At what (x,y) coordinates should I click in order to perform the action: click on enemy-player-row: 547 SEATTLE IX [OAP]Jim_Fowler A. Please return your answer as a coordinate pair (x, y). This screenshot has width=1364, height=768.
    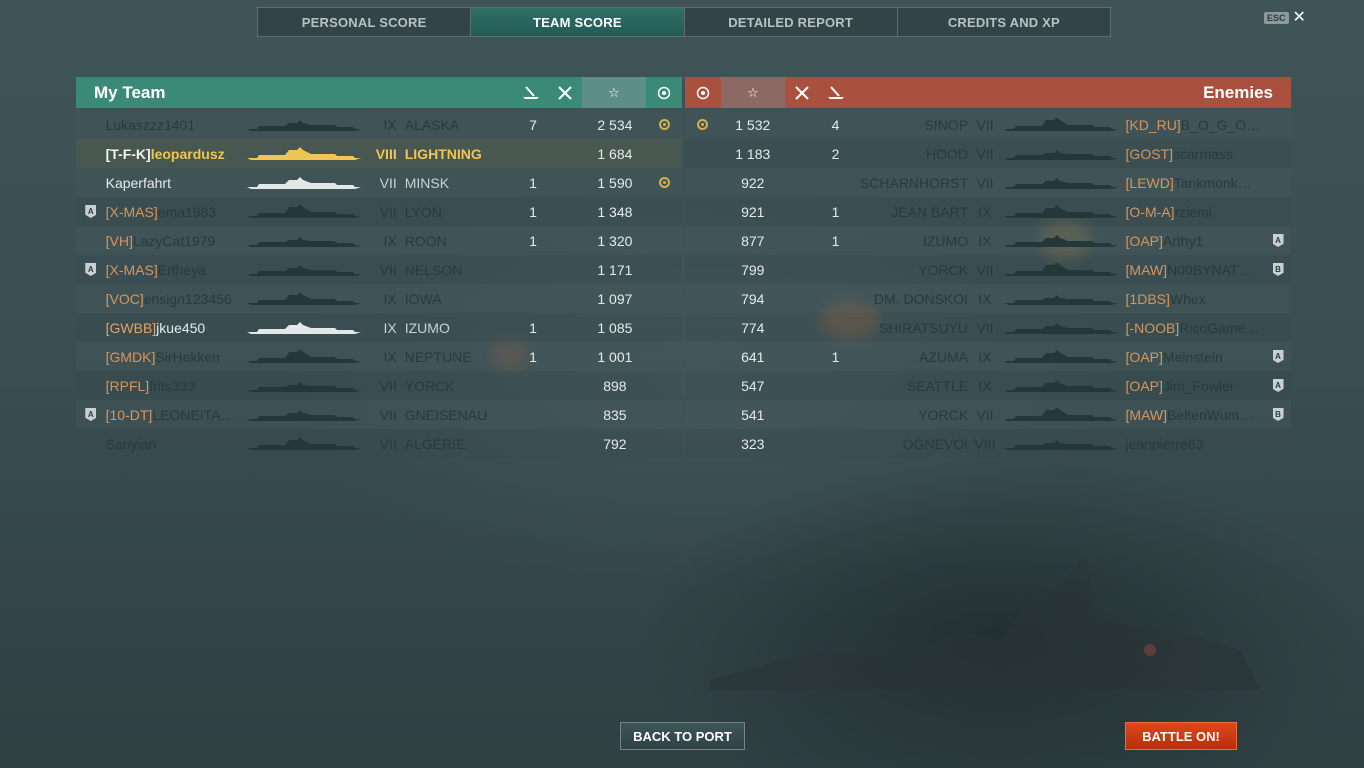
    Looking at the image, I should click on (988, 385).